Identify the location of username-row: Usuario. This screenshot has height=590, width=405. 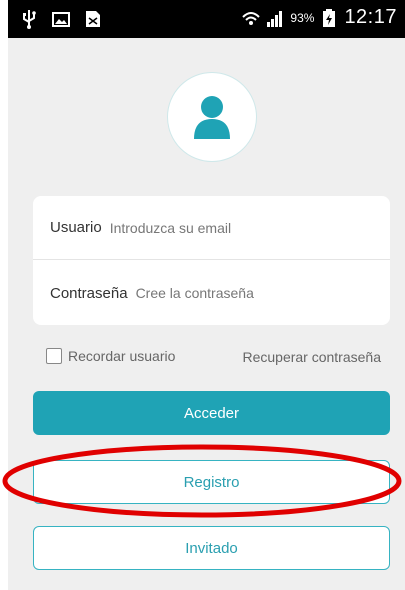
(211, 228).